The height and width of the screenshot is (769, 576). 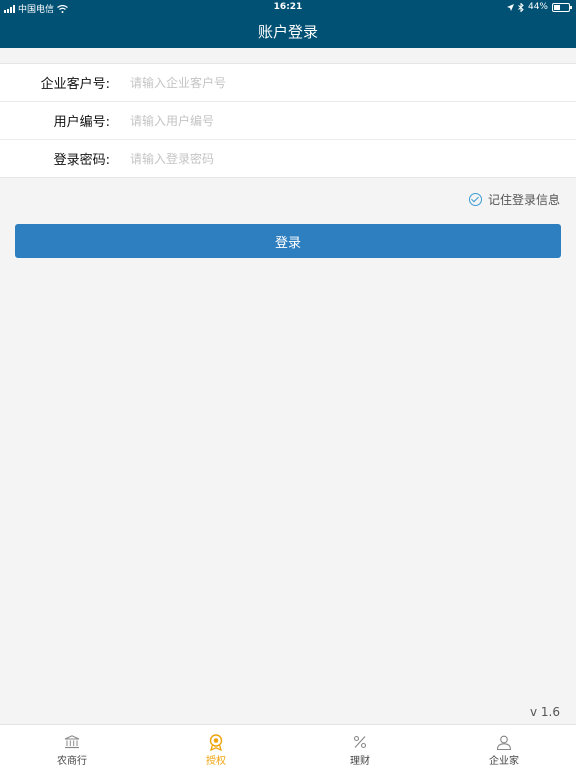 I want to click on nav-title: 账户登录, so click(x=288, y=32).